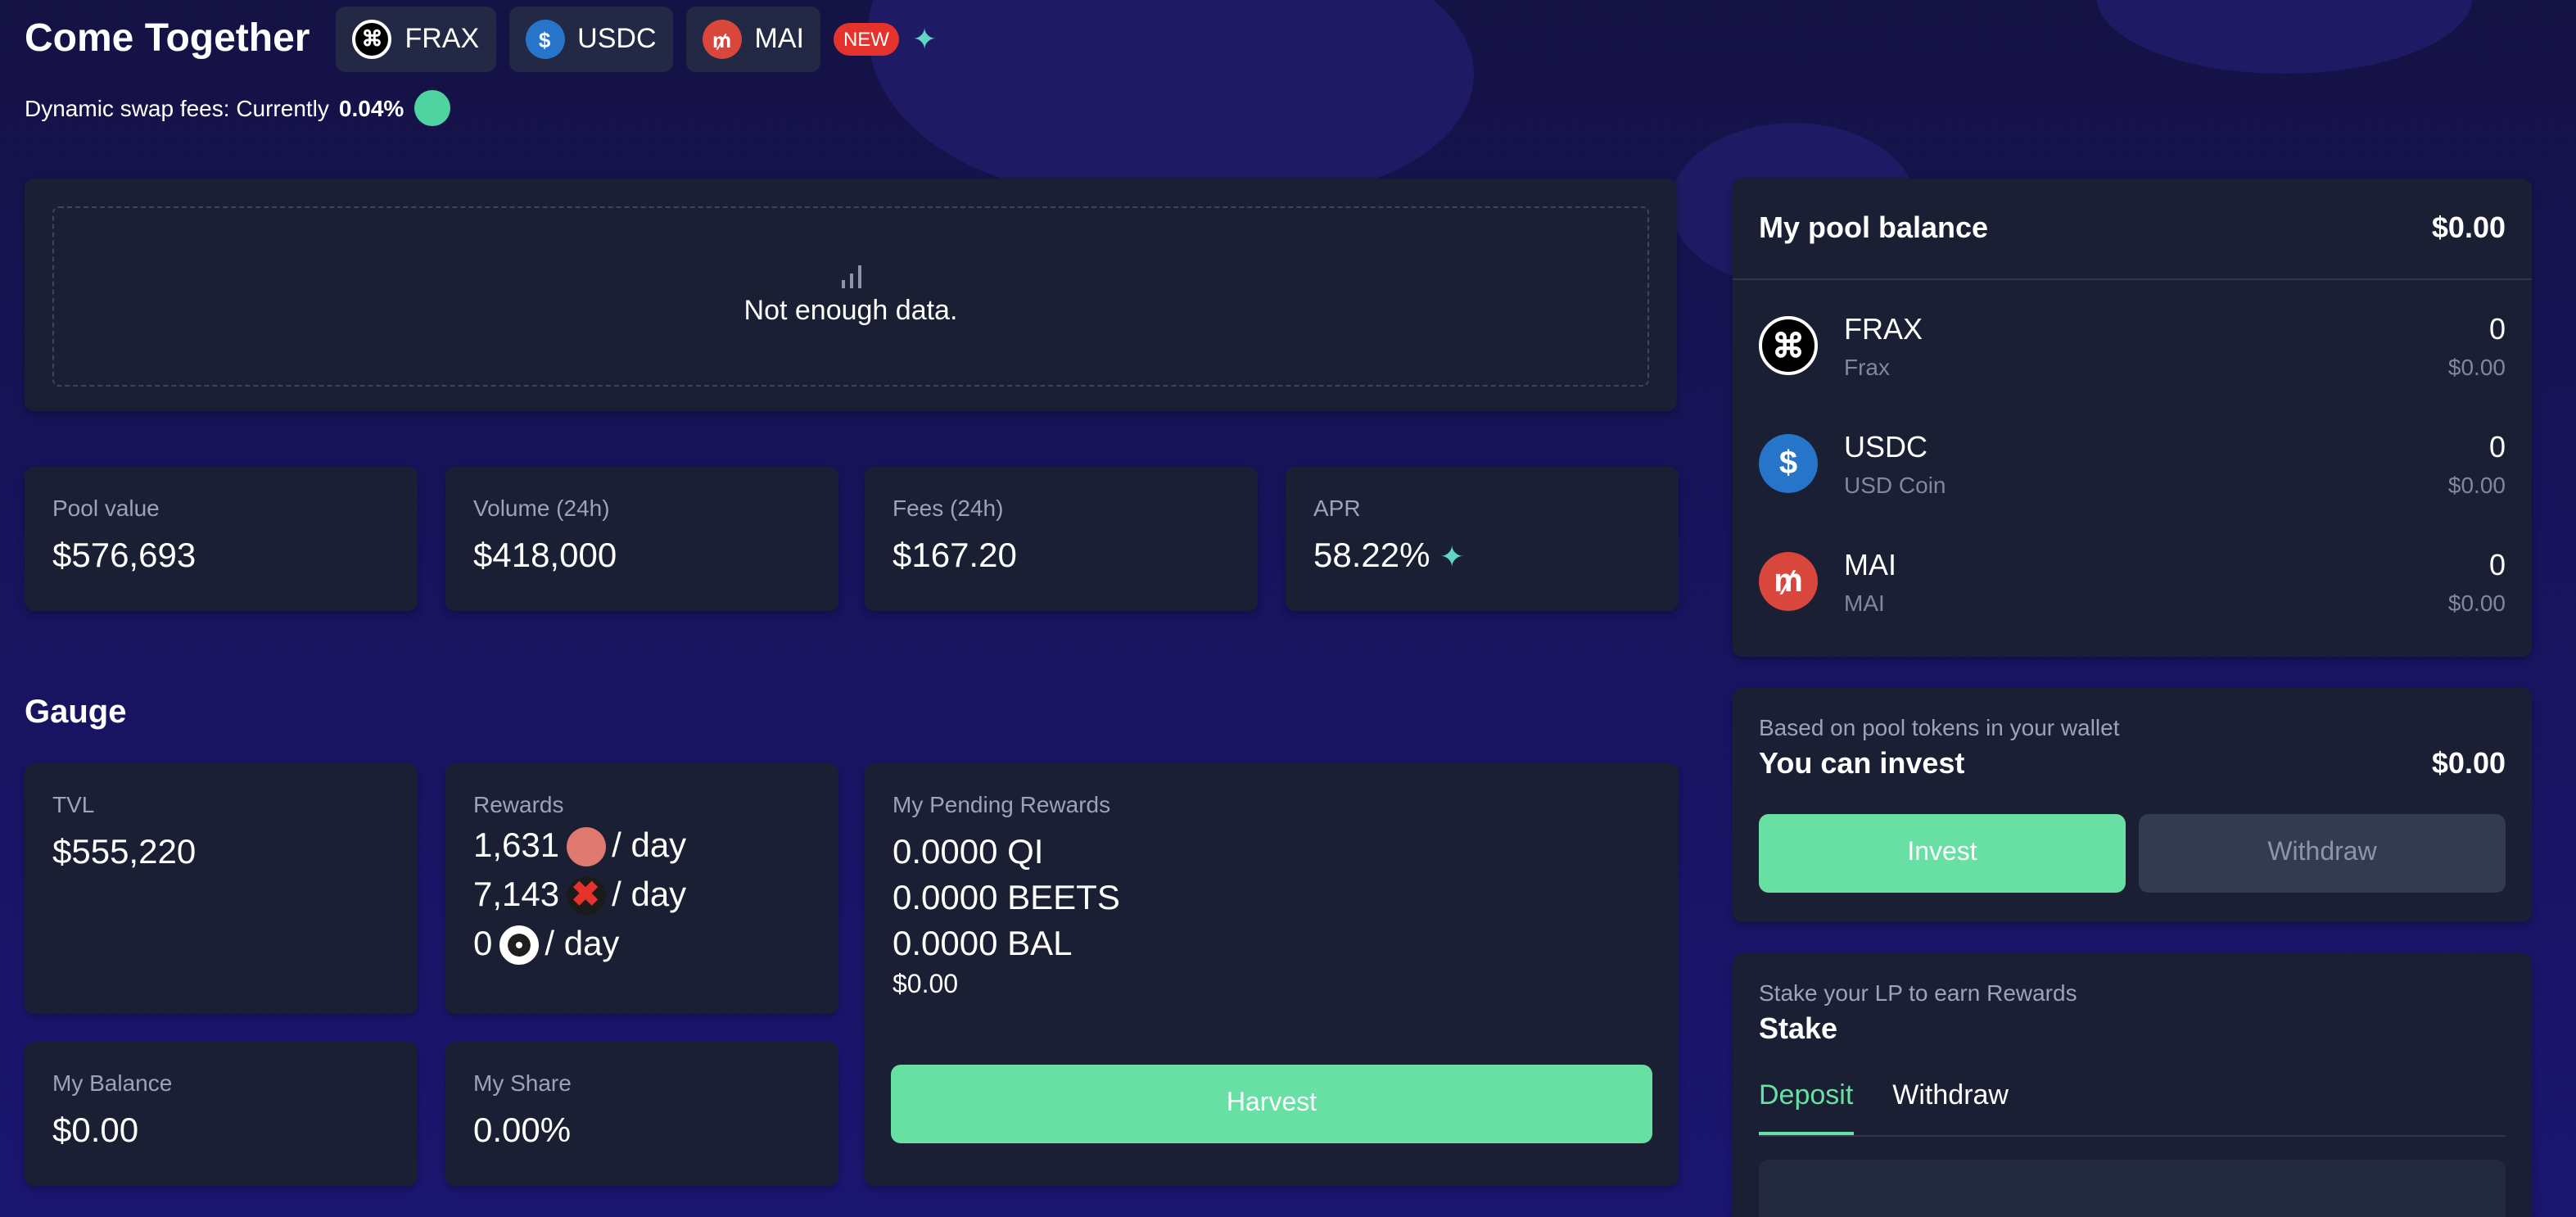  Describe the element at coordinates (642, 945) in the screenshot. I see `reward-row: 0 / day` at that location.